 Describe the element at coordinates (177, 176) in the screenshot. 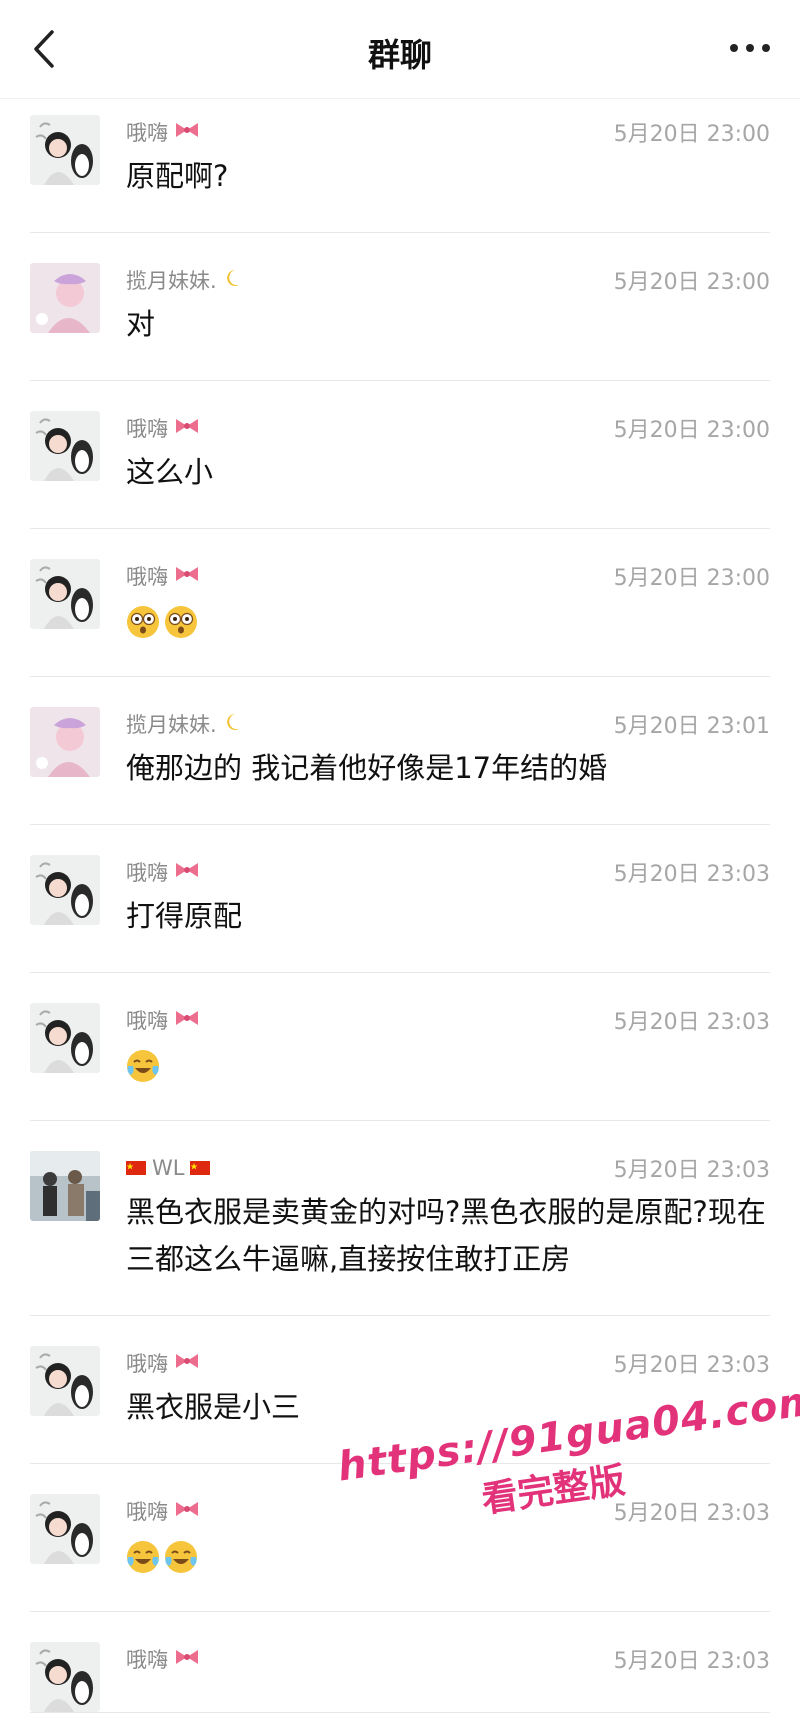

I see `message-text: 原配啊?` at that location.